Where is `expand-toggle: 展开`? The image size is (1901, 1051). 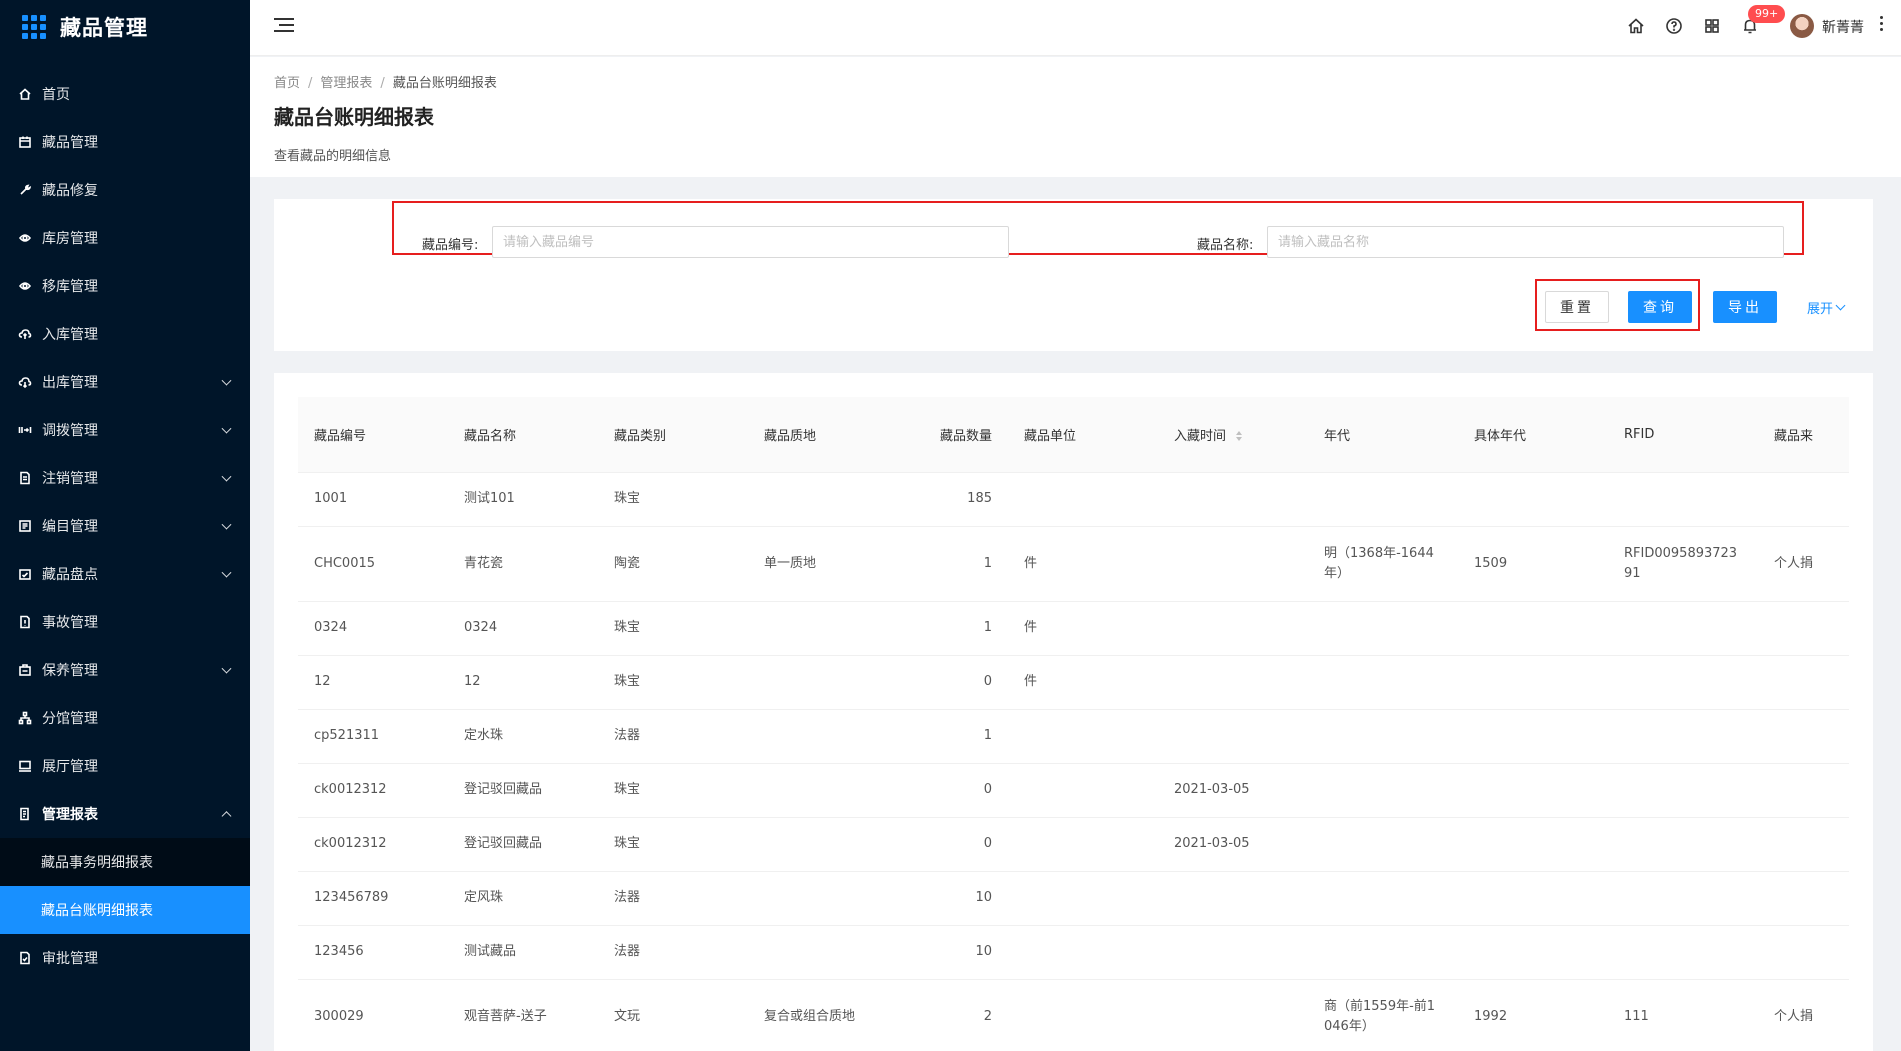
expand-toggle: 展开 is located at coordinates (1826, 307).